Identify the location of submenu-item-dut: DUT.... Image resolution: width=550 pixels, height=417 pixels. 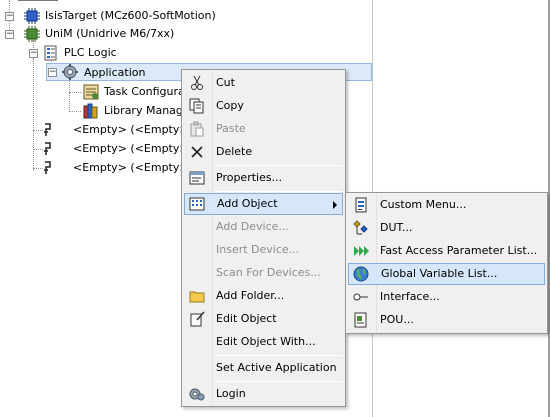
(446, 228).